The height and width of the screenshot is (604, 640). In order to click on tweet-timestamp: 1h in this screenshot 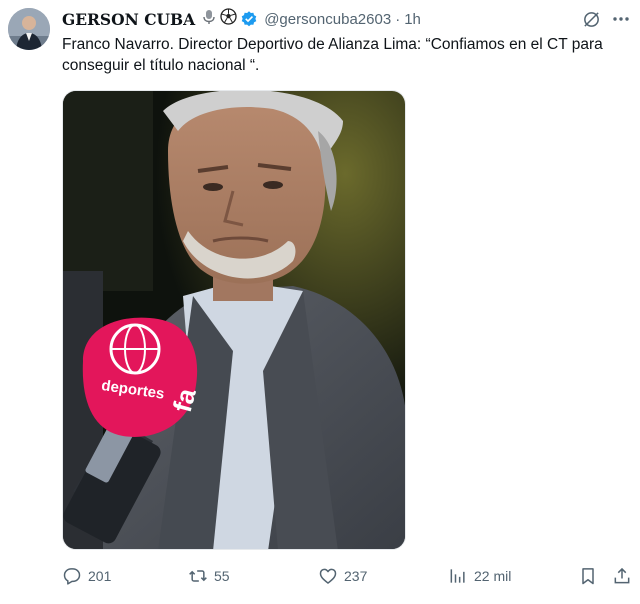, I will do `click(412, 19)`.